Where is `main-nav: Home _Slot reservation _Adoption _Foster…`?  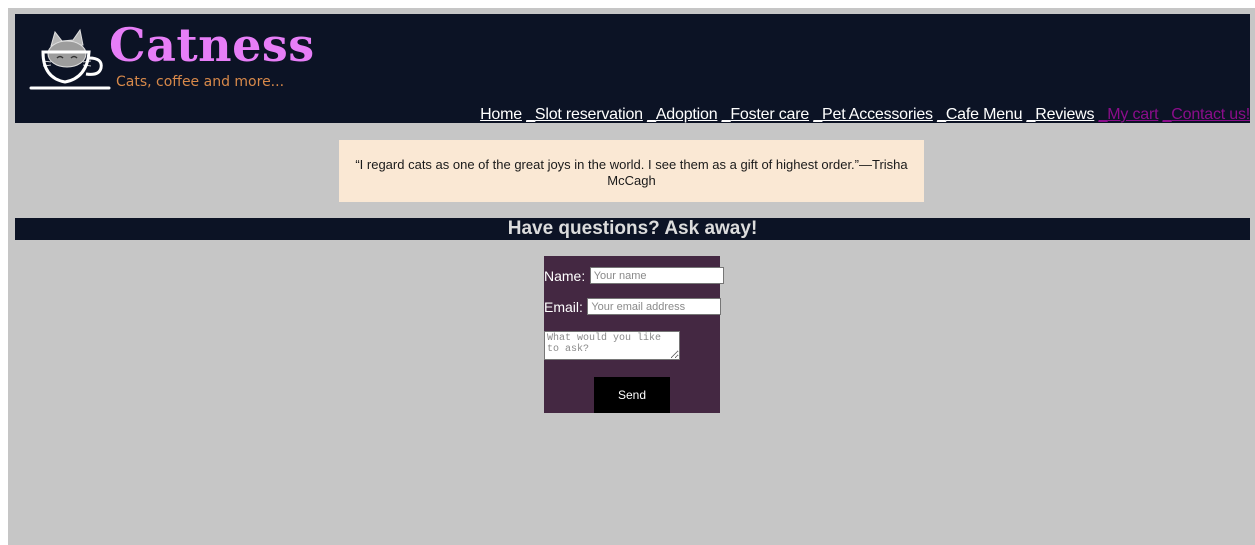 main-nav: Home _Slot reservation _Adoption _Foster… is located at coordinates (865, 114).